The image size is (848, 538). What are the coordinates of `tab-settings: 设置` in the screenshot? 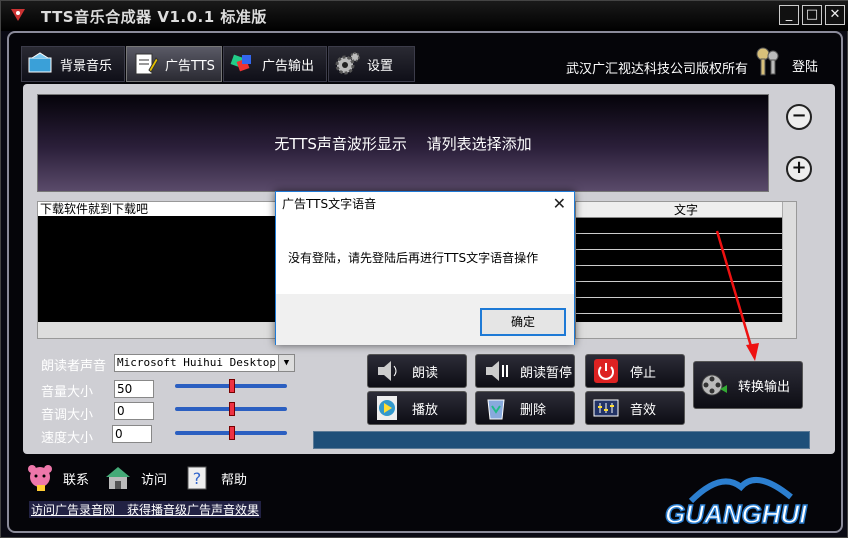 It's located at (371, 64).